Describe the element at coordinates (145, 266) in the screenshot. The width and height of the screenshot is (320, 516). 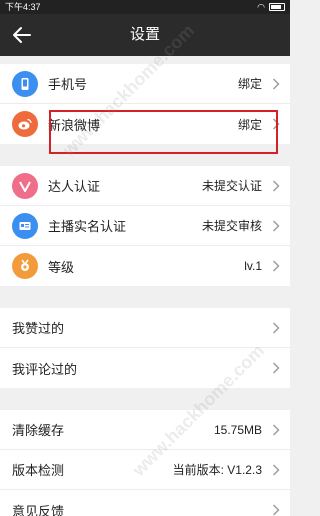
I see `level-row: 等级 lv.1` at that location.